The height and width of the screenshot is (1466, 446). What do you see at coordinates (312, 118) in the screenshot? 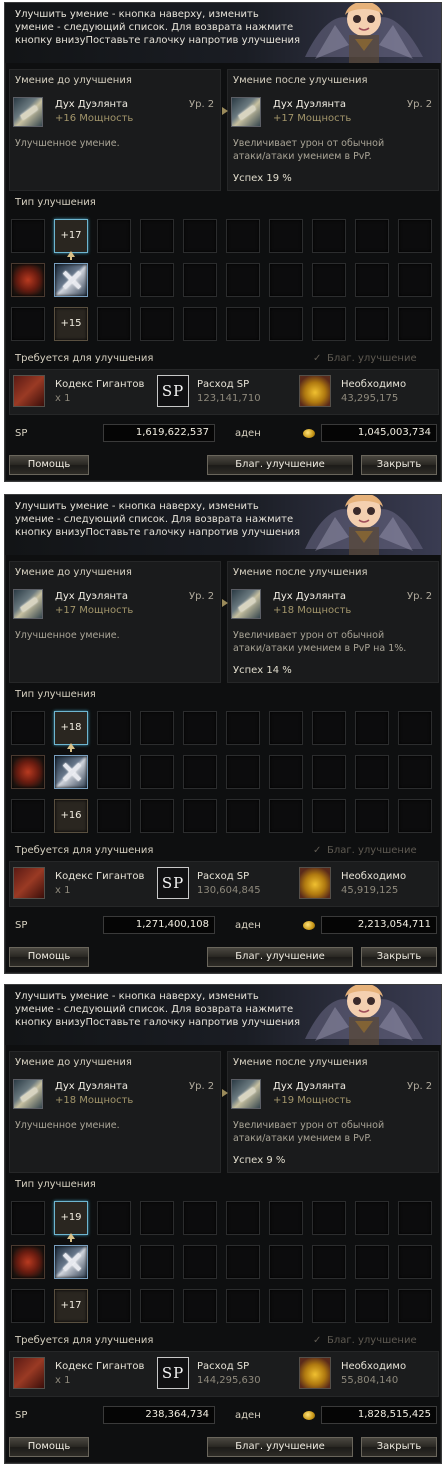
I see `after-skill-power: +17 Мощность` at bounding box center [312, 118].